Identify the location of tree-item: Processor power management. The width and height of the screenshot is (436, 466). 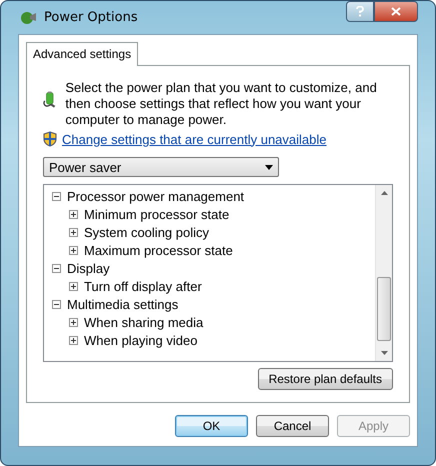
(213, 196).